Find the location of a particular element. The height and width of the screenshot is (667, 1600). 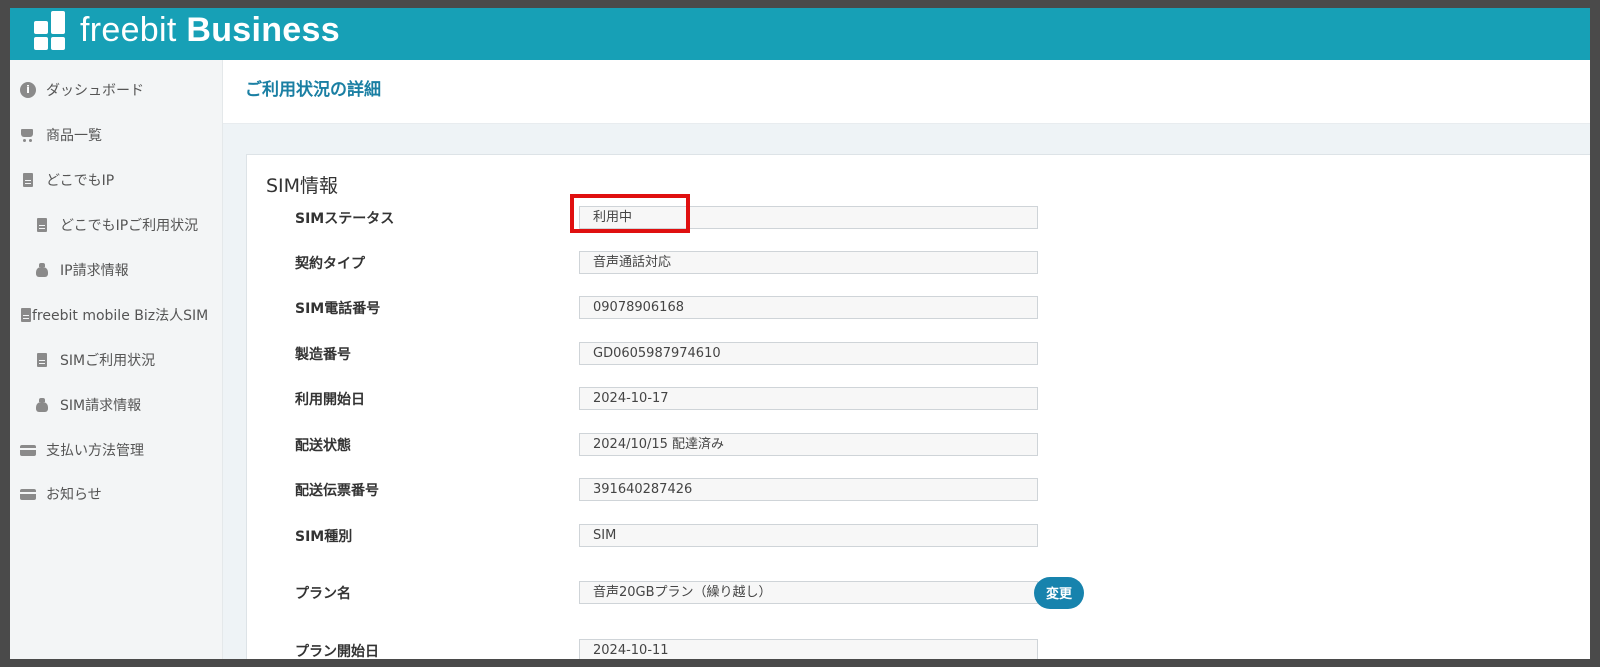

sidebar-item-sim-billing: SIM請求情報 is located at coordinates (87, 405).